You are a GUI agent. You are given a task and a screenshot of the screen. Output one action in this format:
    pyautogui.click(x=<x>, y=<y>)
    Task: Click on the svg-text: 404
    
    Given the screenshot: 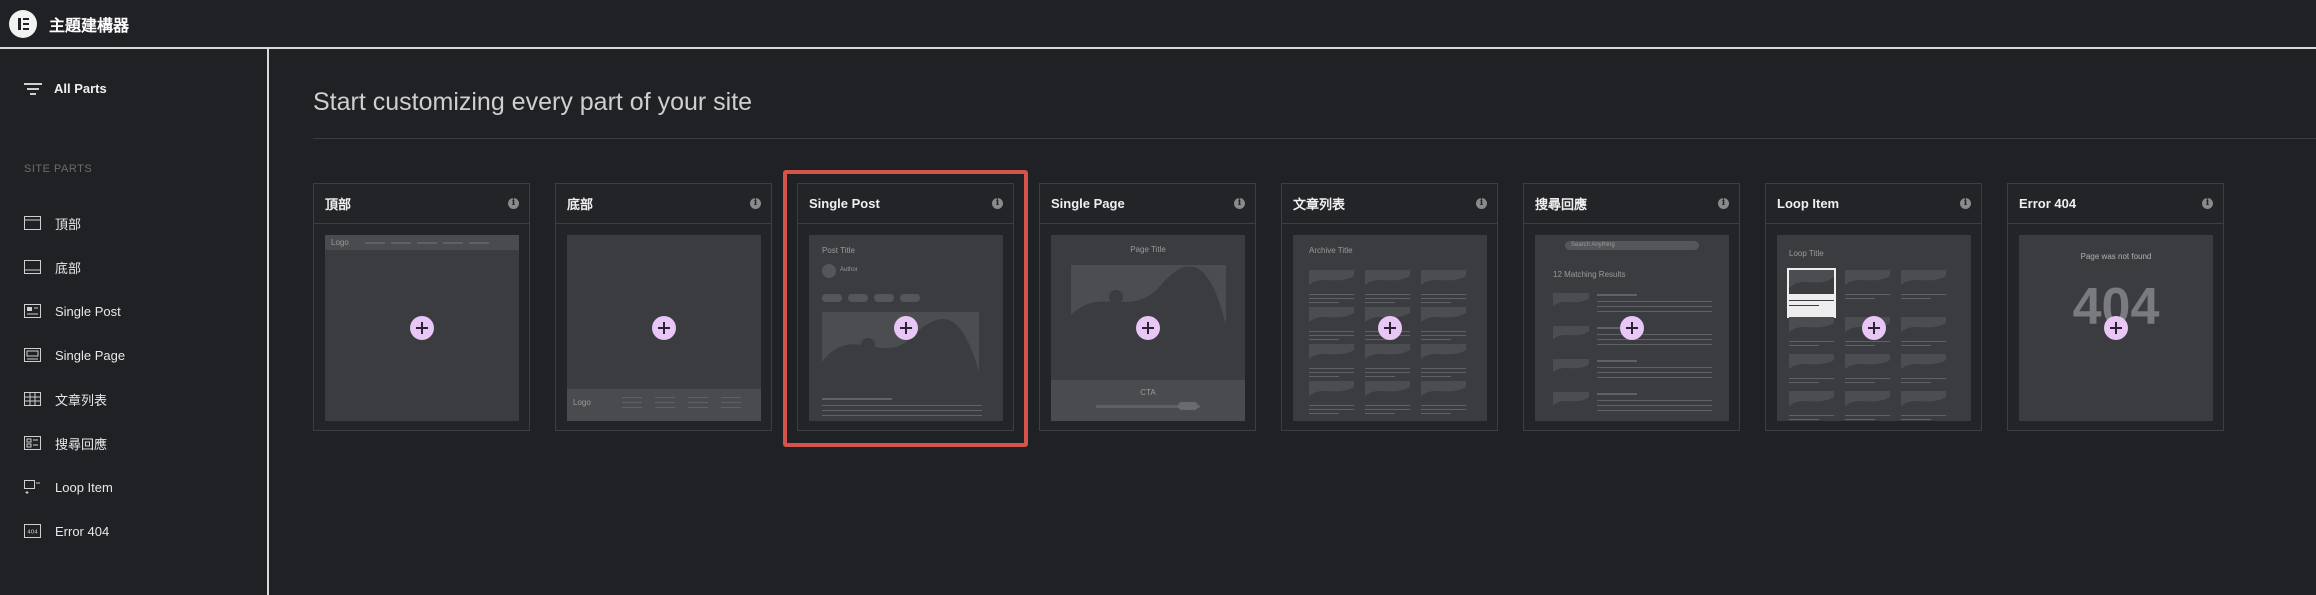 What is the action you would take?
    pyautogui.click(x=32, y=533)
    